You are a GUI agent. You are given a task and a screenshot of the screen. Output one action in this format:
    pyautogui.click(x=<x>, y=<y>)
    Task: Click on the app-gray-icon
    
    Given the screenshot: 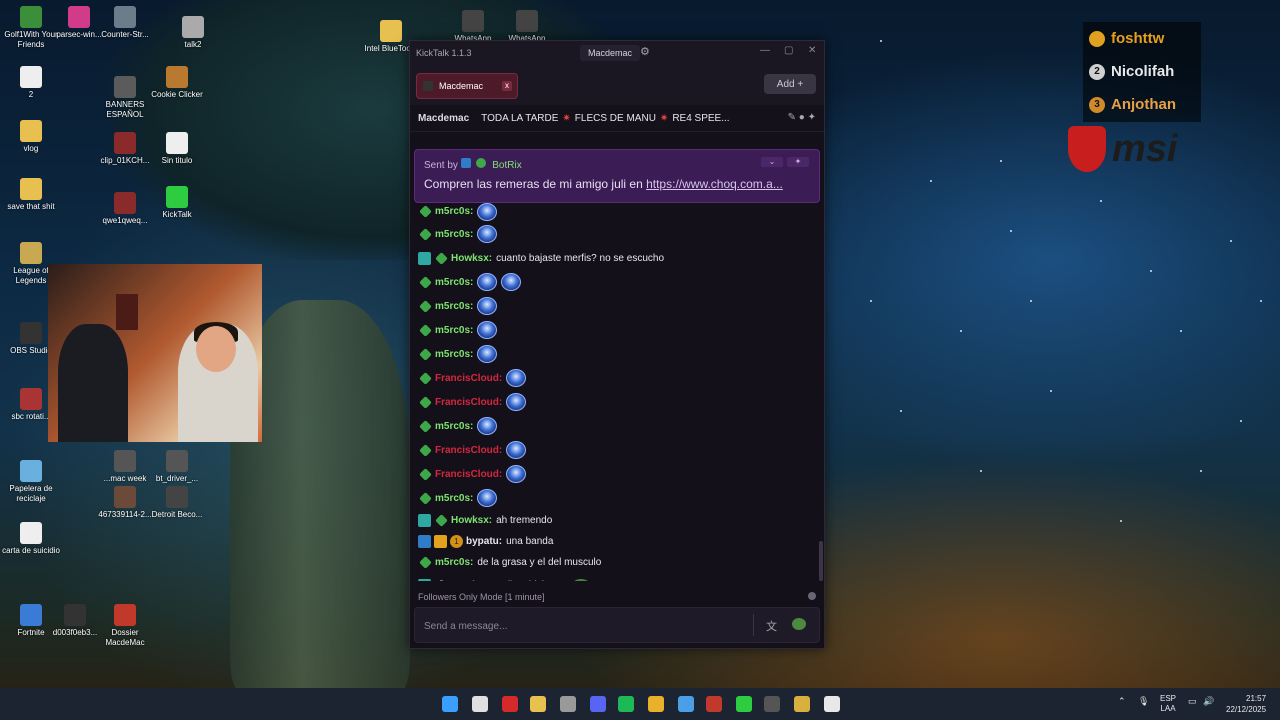 What is the action you would take?
    pyautogui.click(x=568, y=704)
    